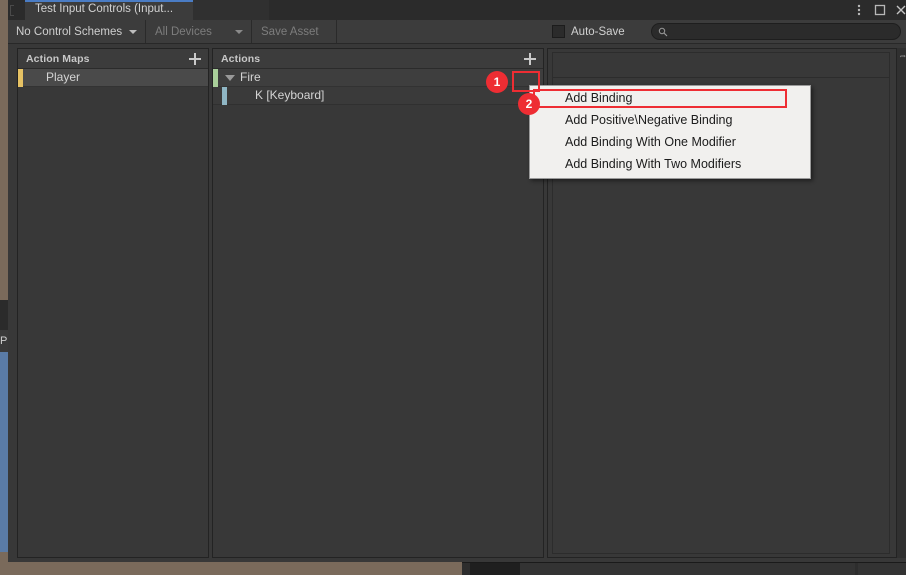 This screenshot has height=575, width=906. I want to click on auto-save-checkbox, so click(558, 31).